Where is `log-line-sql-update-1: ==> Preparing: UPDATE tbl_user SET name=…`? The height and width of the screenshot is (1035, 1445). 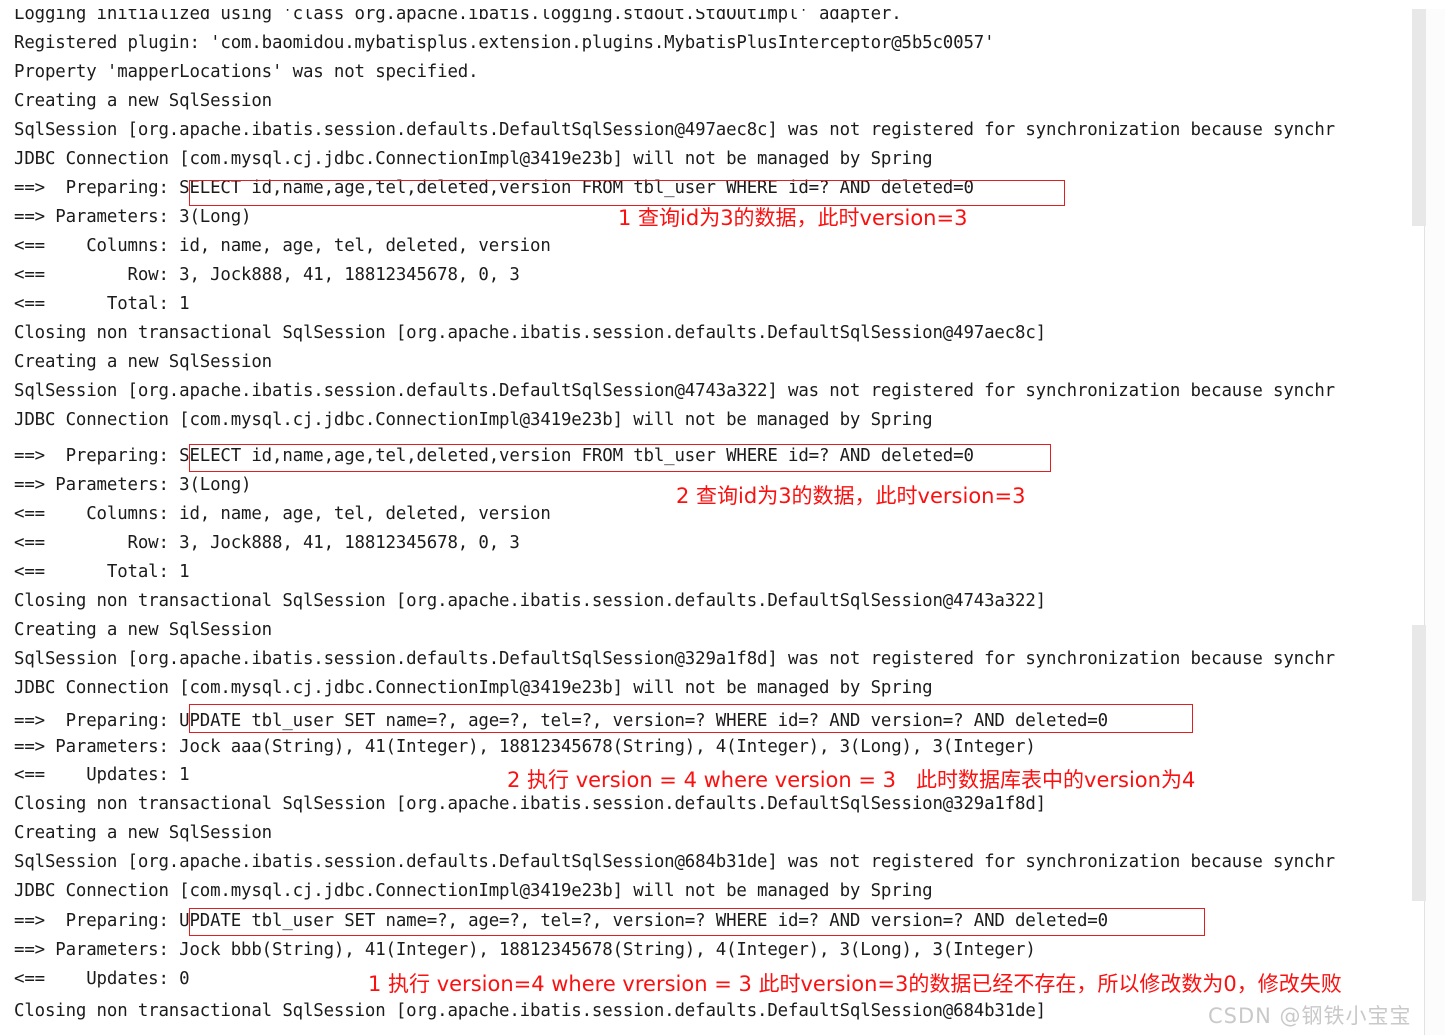
log-line-sql-update-1: ==> Preparing: UPDATE tbl_user SET name=… is located at coordinates (561, 721).